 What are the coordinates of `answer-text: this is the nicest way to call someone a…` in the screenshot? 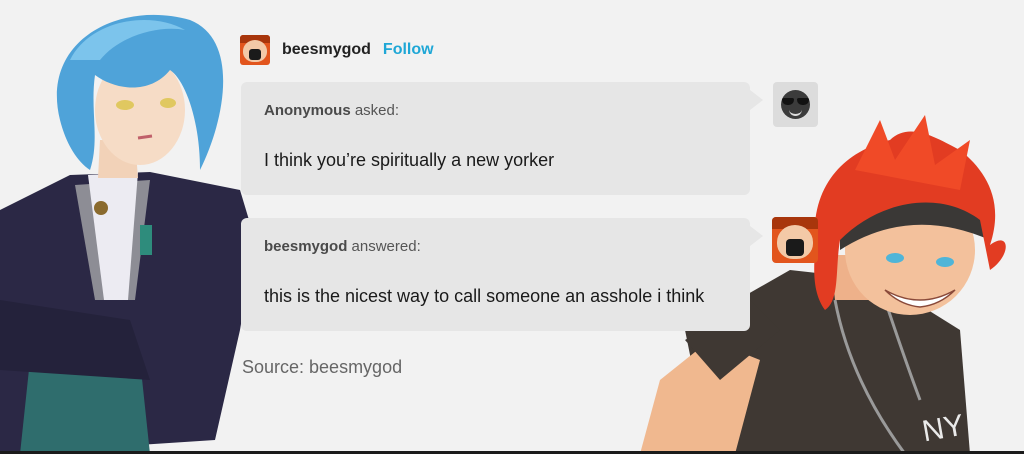 It's located at (484, 296).